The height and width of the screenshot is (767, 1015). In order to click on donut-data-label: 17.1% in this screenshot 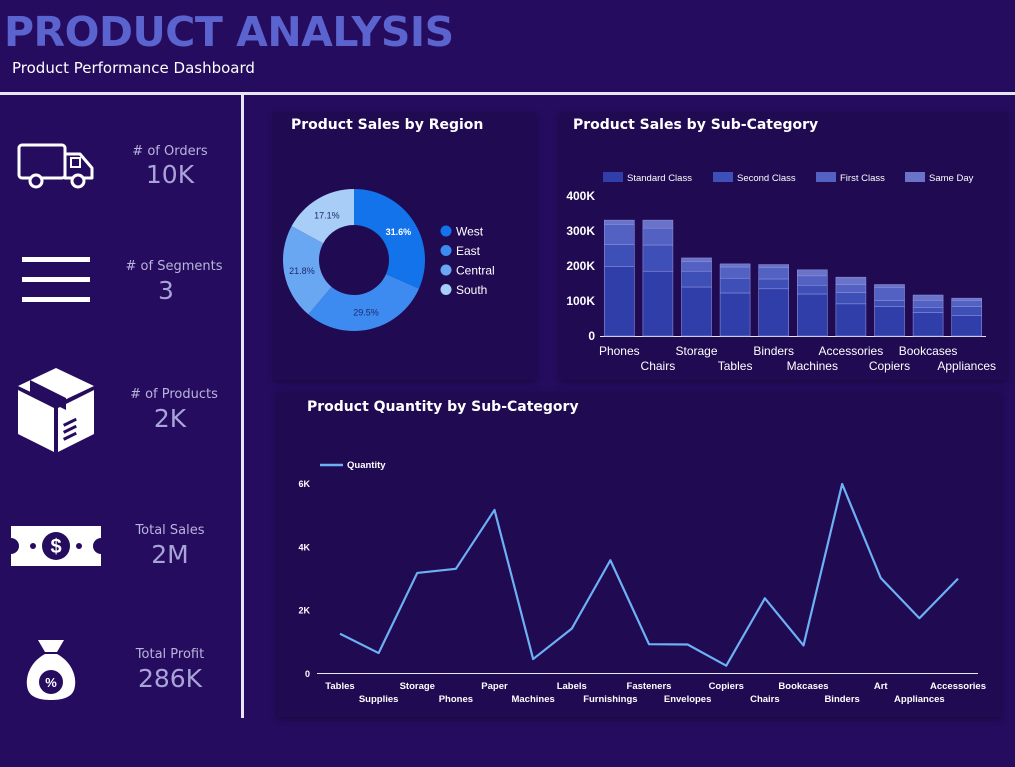, I will do `click(327, 215)`.